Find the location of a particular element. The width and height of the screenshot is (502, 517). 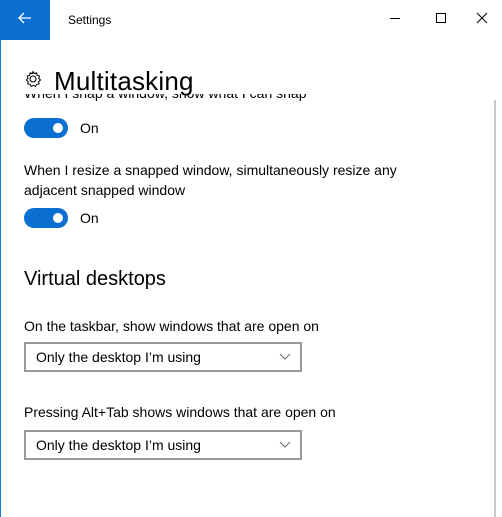

window-left-border is located at coordinates (0, 258).